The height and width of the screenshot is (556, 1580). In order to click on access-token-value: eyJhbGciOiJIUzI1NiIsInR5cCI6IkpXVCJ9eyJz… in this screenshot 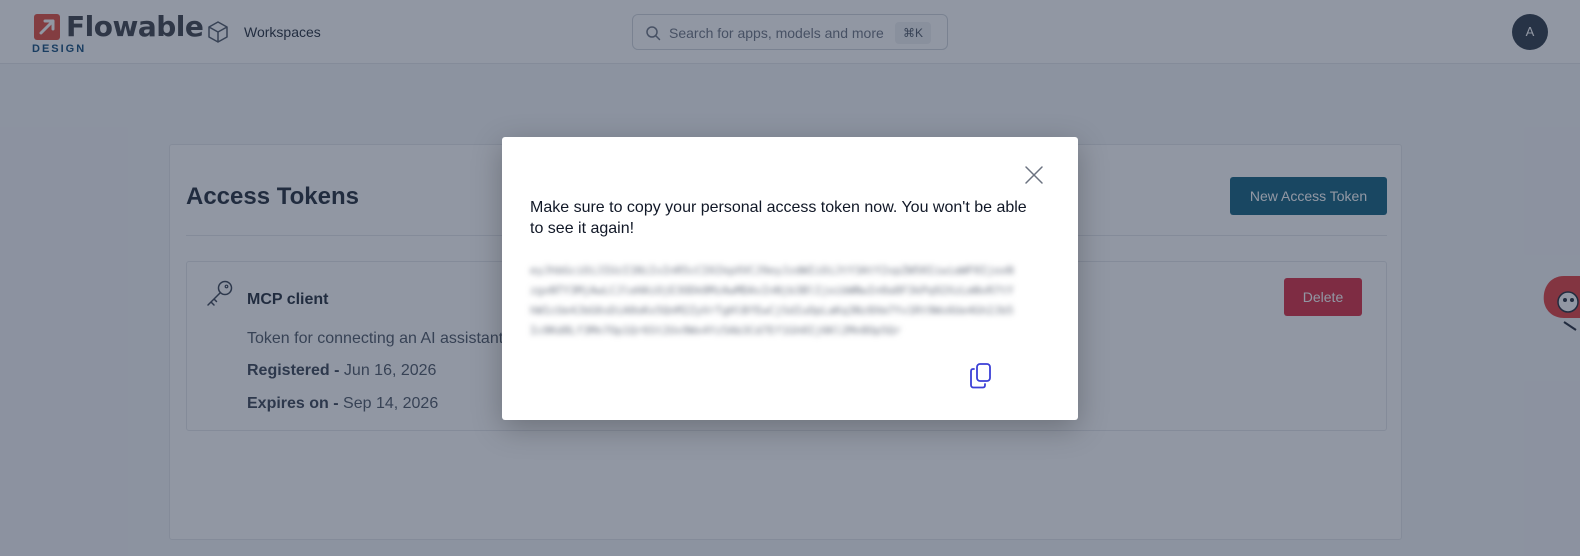, I will do `click(772, 301)`.